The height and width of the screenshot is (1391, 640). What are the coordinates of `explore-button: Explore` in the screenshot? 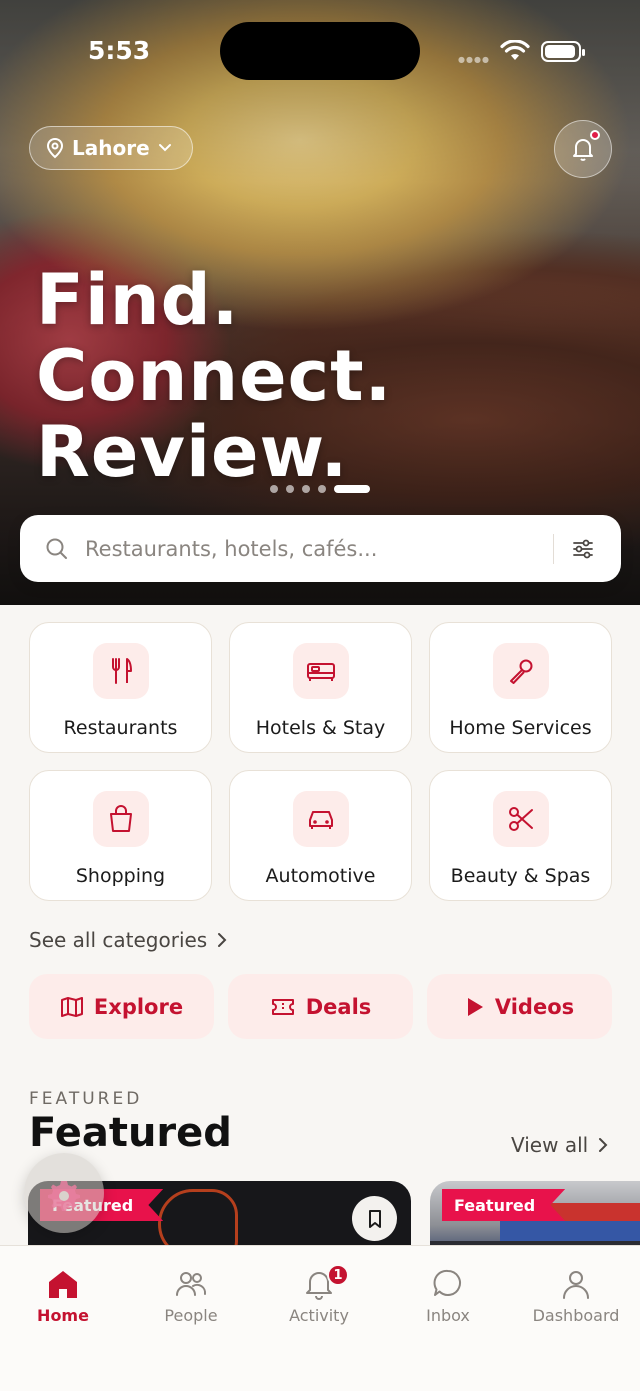 It's located at (121, 1006).